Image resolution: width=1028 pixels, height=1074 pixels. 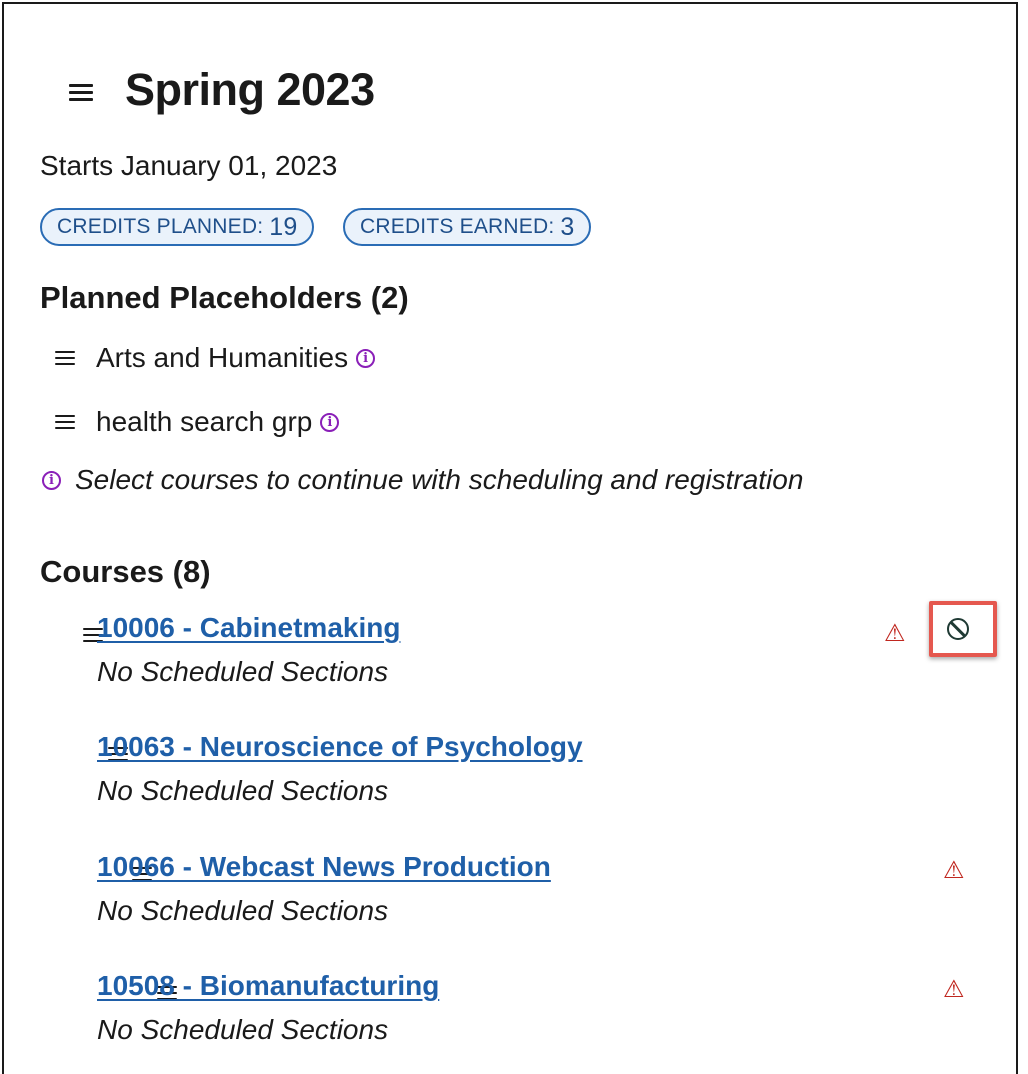 I want to click on courses-heading: Courses (8), so click(x=125, y=571).